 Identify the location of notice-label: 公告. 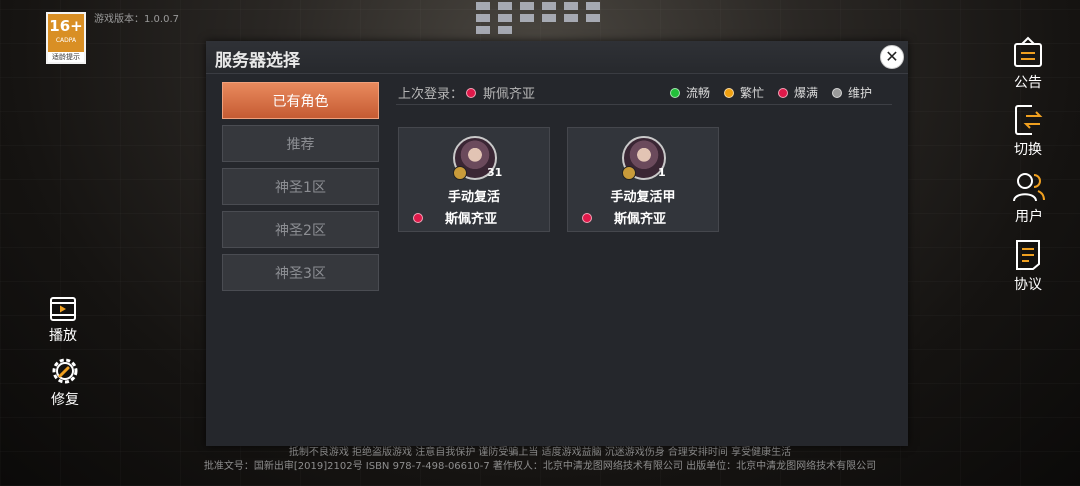
(1028, 83).